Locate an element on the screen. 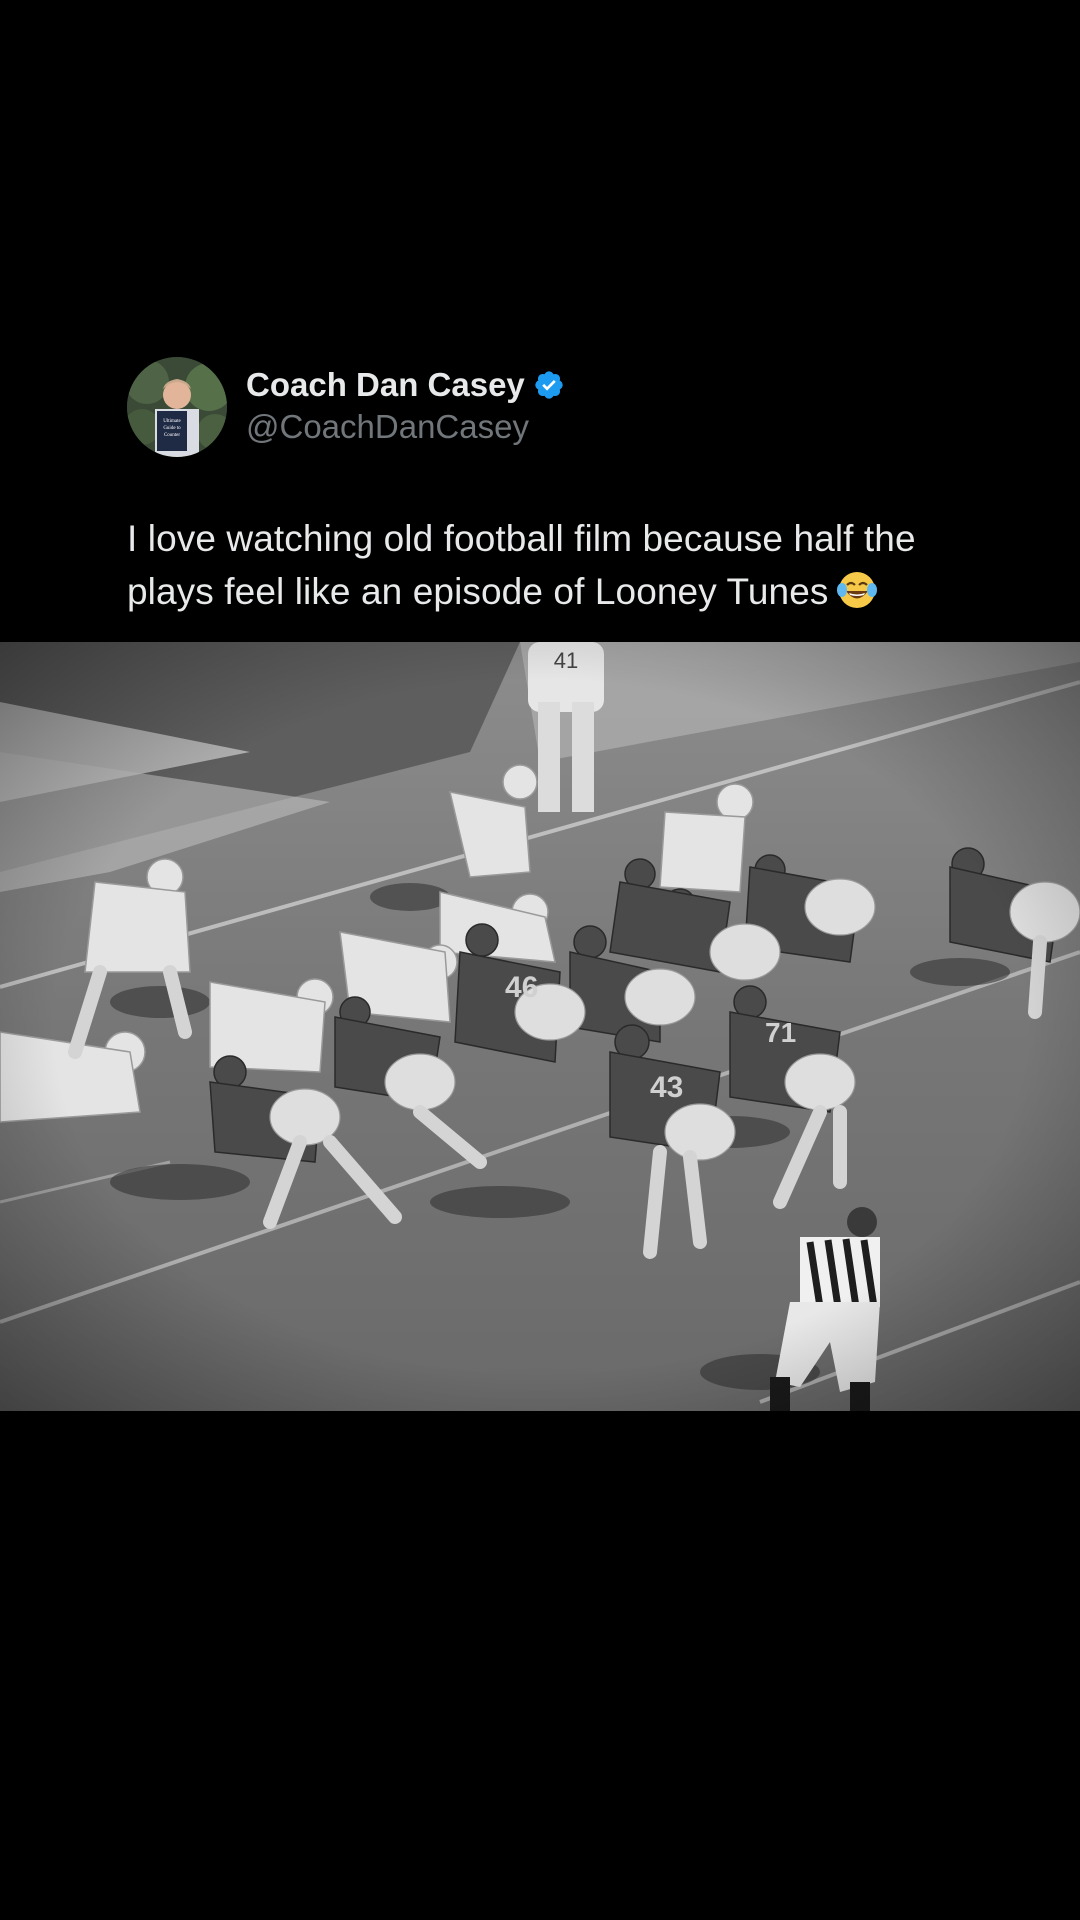 Image resolution: width=1080 pixels, height=1920 pixels. display-name-row: Coach Dan Casey is located at coordinates (405, 385).